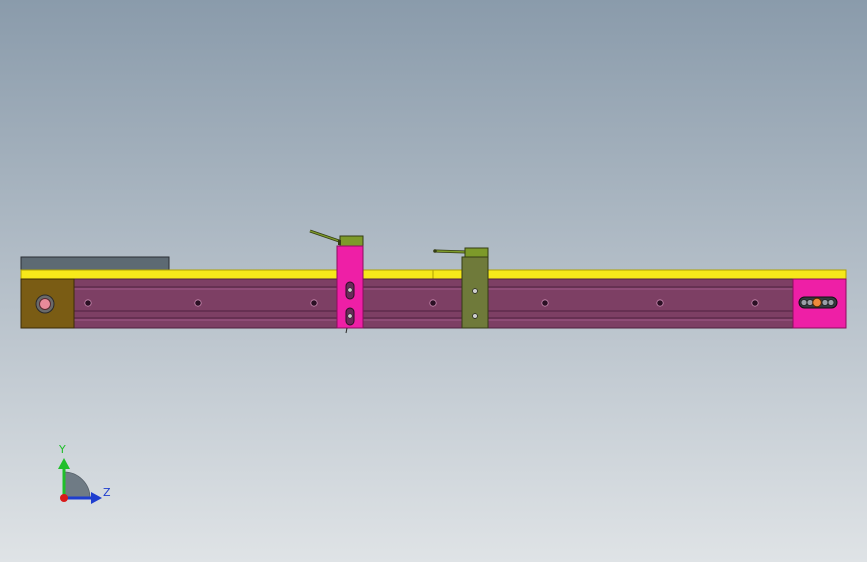 The width and height of the screenshot is (867, 562). Describe the element at coordinates (64, 498) in the screenshot. I see `triad-origin` at that location.